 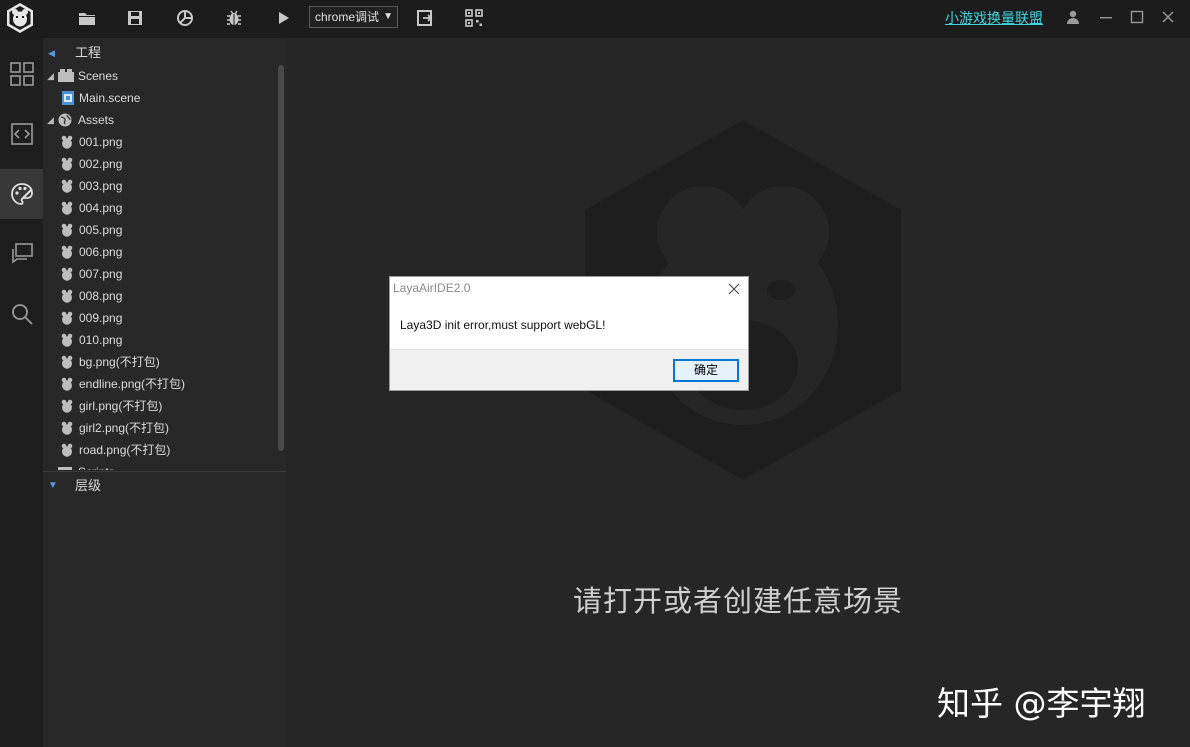 I want to click on play-icon, so click(x=283, y=18).